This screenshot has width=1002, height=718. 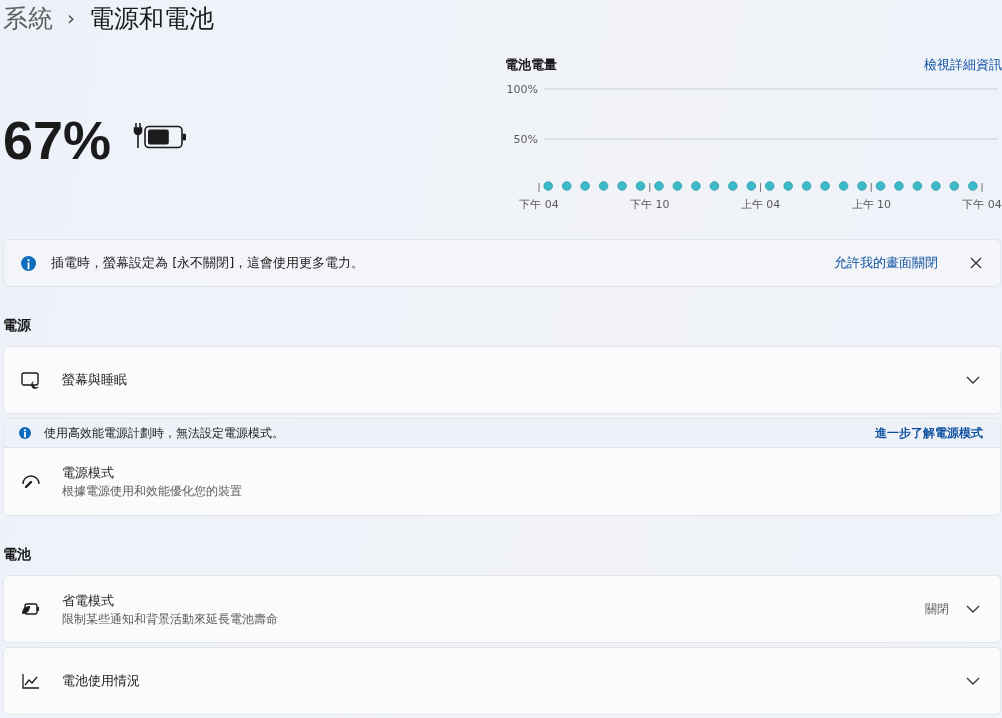 I want to click on setting-title: 省電模式, so click(x=88, y=600).